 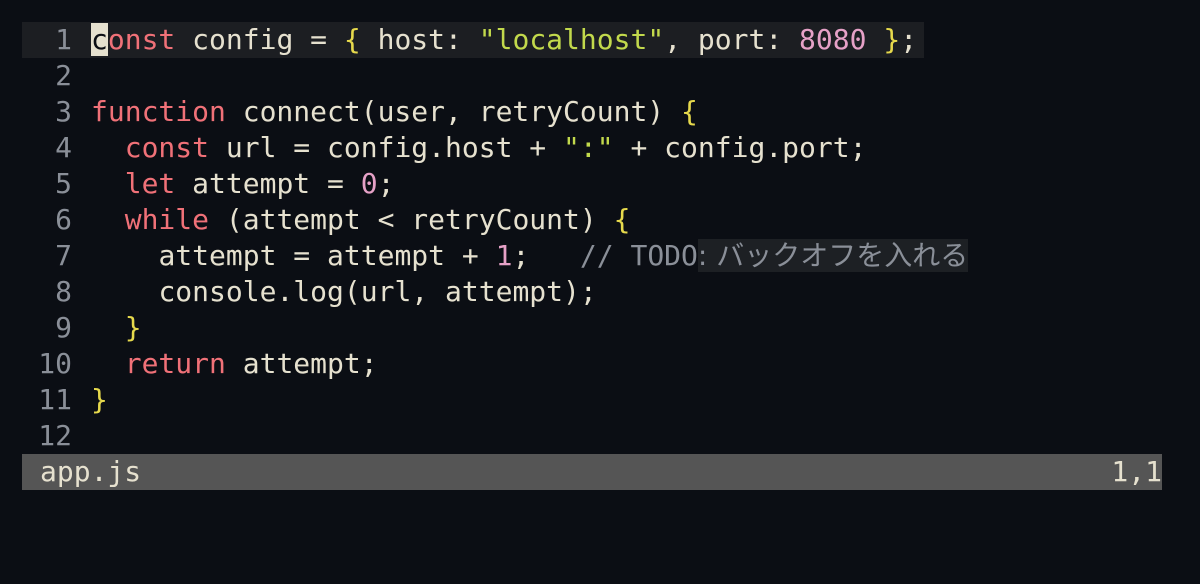 I want to click on line-number: 9, so click(x=63, y=327).